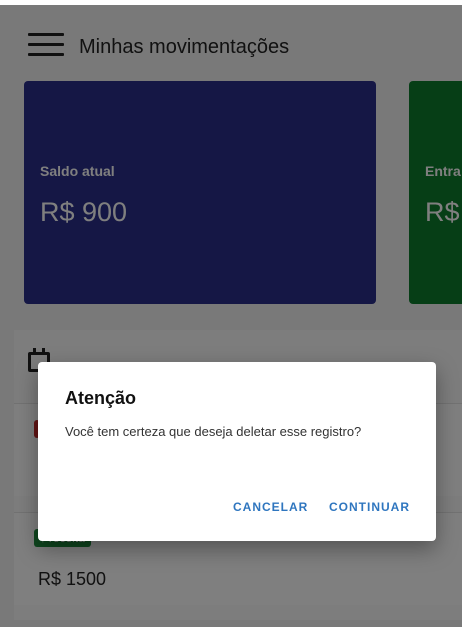 The height and width of the screenshot is (627, 462). I want to click on cancel-button: CANCELAR, so click(270, 507).